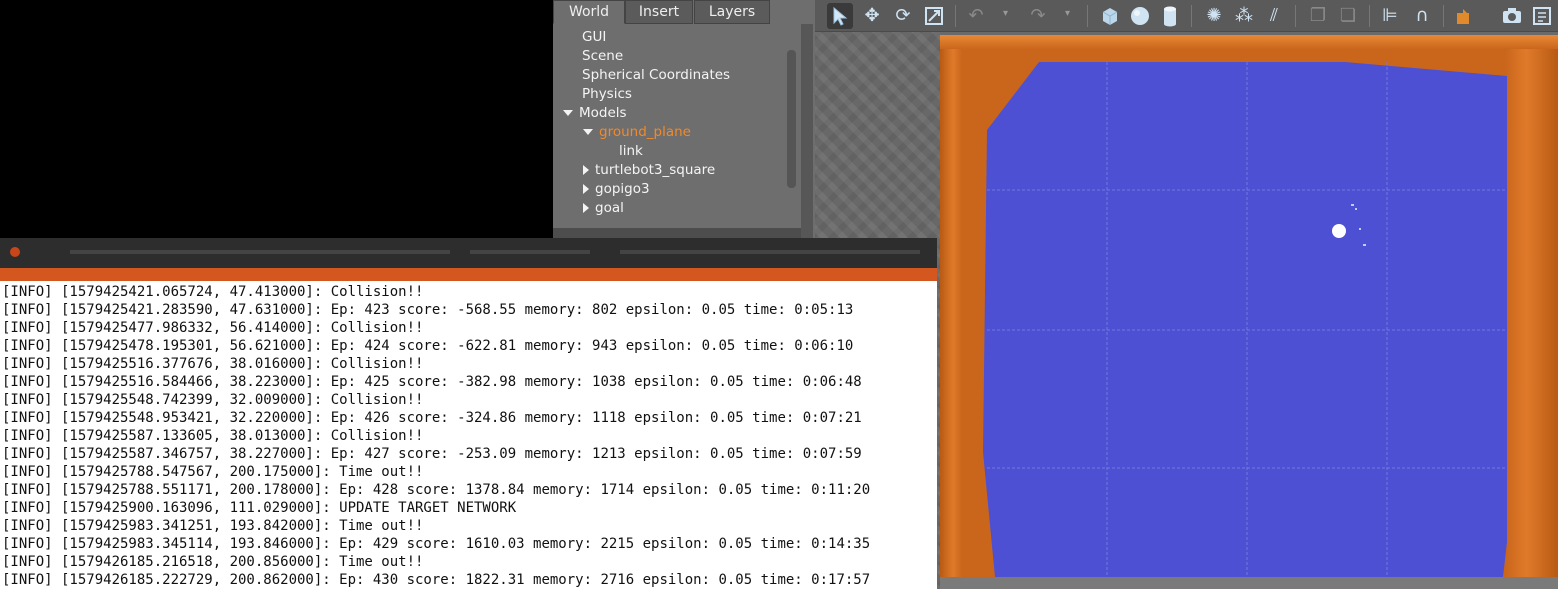 This screenshot has width=1558, height=589. Describe the element at coordinates (1249, 583) in the screenshot. I see `viewport-bottom-bar` at that location.